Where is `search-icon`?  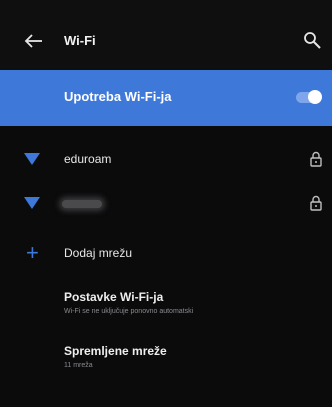
search-icon is located at coordinates (312, 40).